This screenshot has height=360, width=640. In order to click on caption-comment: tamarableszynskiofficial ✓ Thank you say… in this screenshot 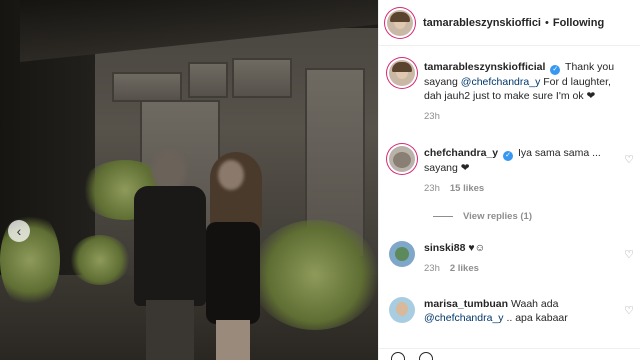, I will do `click(512, 91)`.